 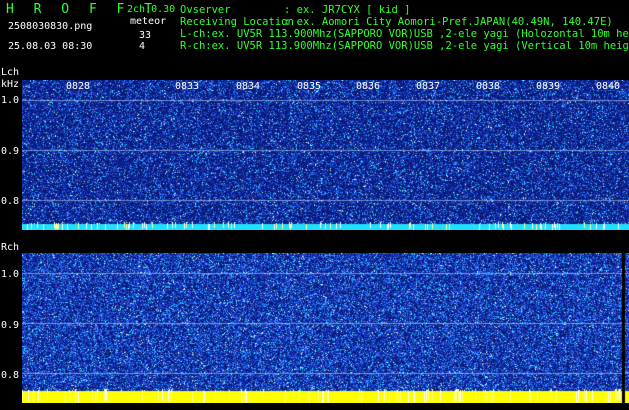 I want to click on time-tick-0839: 0839, so click(x=548, y=86).